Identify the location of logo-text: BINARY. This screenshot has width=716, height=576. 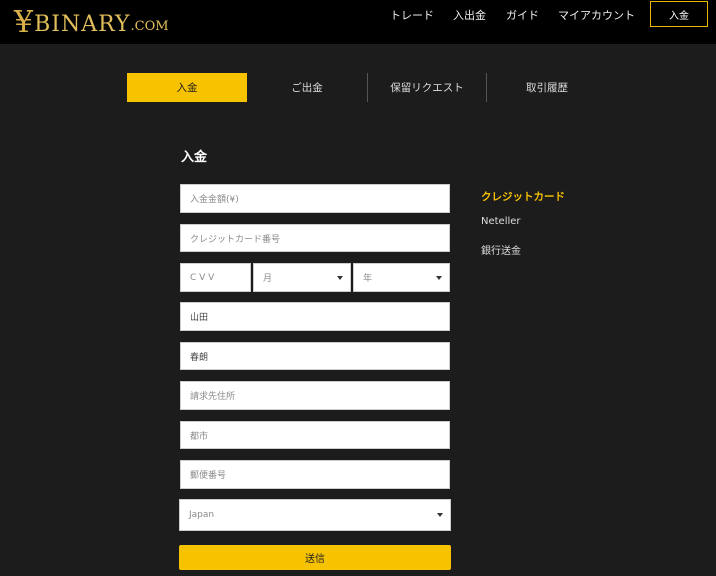
(82, 24).